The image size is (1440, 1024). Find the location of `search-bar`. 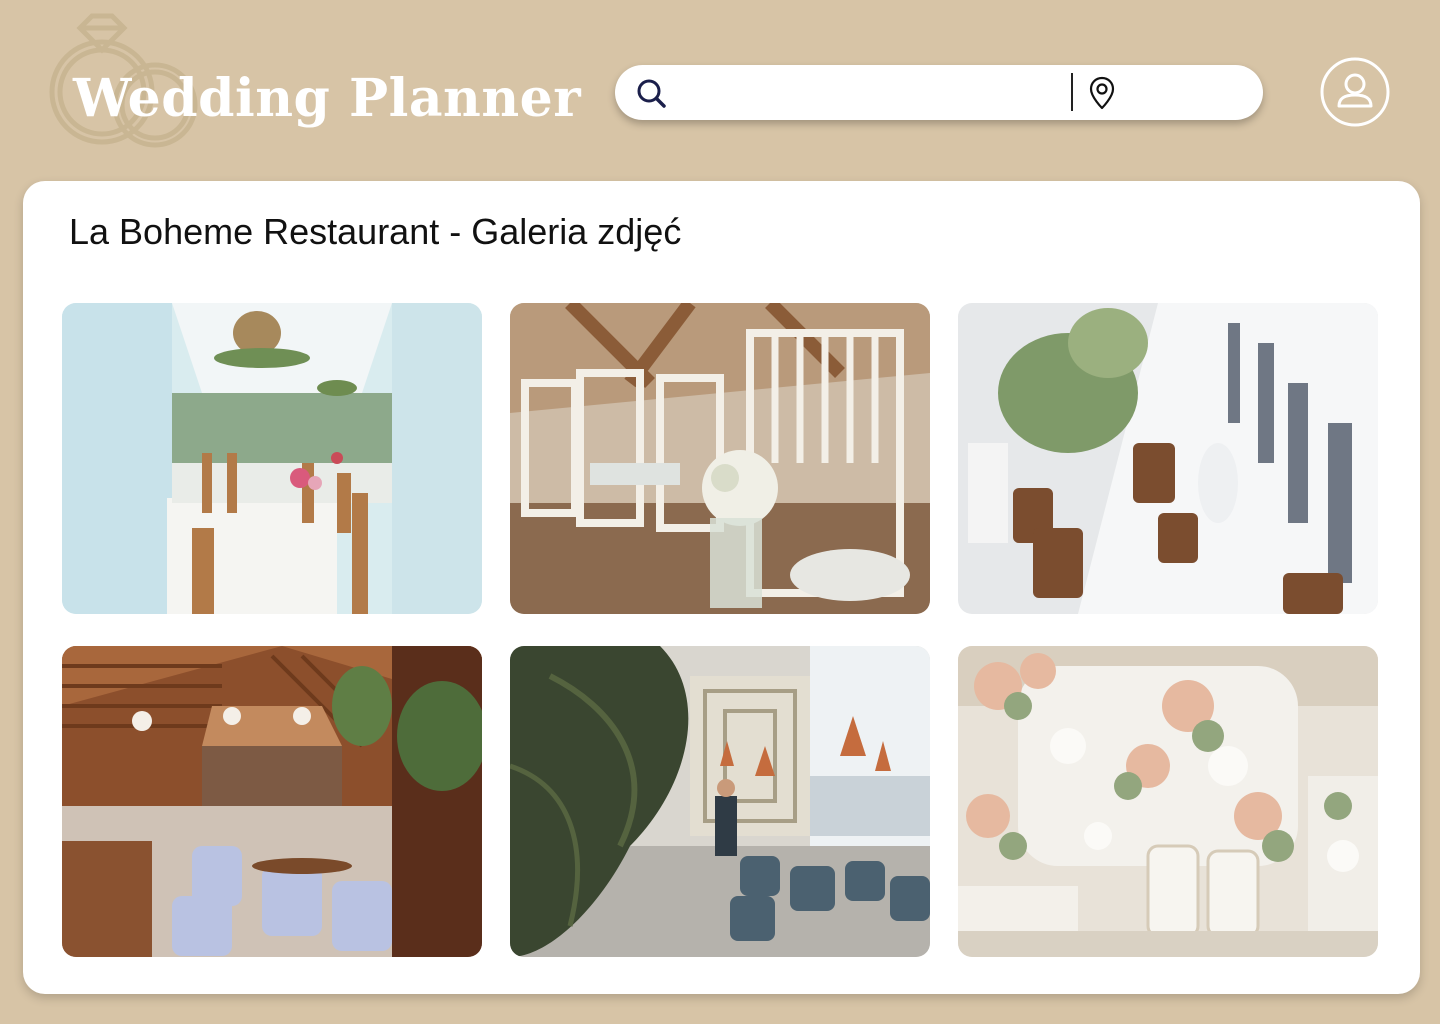

search-bar is located at coordinates (939, 92).